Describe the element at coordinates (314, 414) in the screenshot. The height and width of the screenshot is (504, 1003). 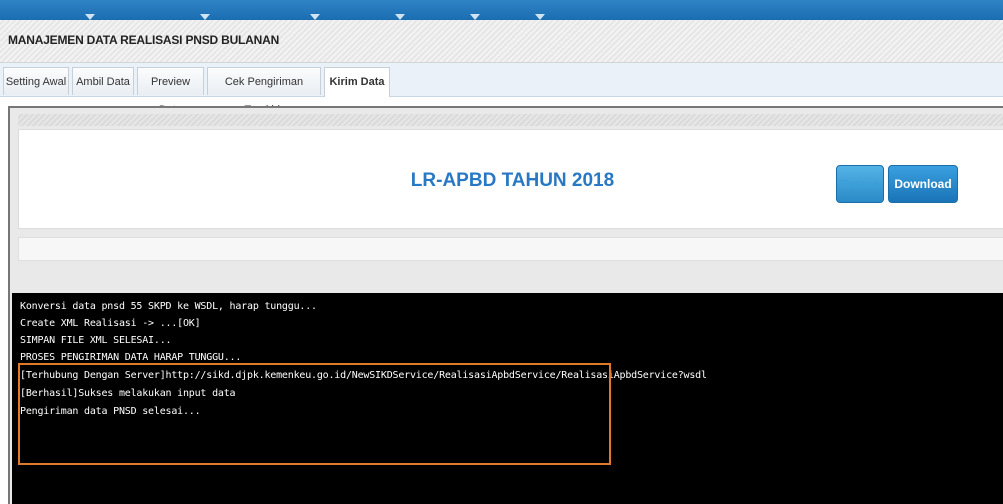
I see `highlight-box` at that location.